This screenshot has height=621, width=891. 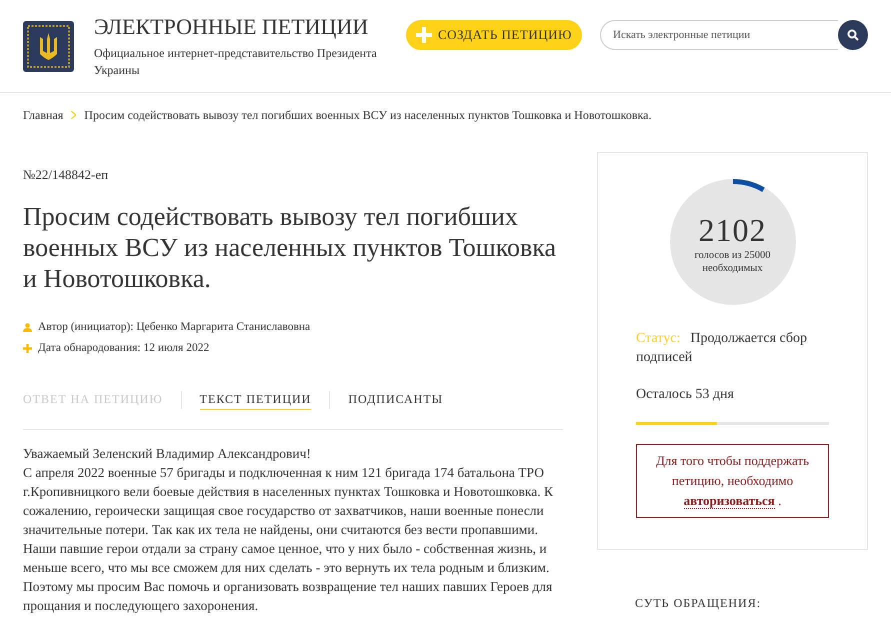 I want to click on petition-title: Просим содействовать вывозу тел погибших военных ВСУ из населенных пунктов Тошковка и Новотошковка., so click(x=290, y=247).